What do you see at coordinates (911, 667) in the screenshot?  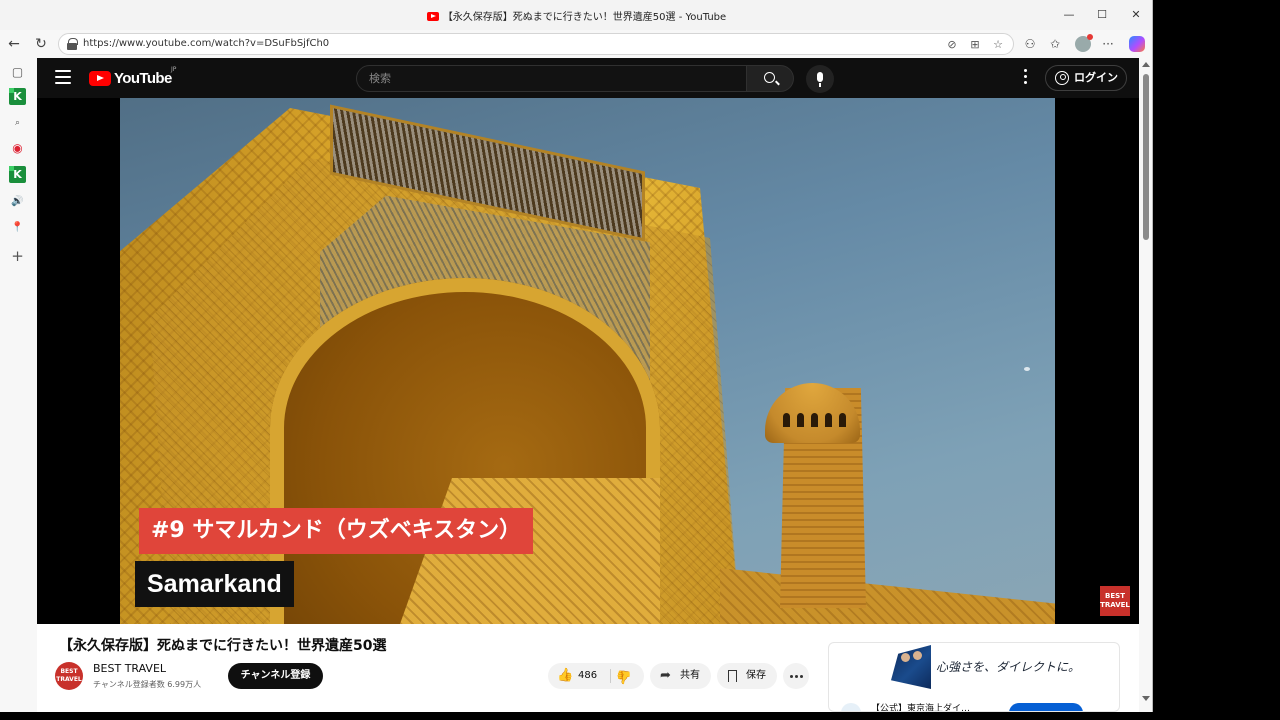 I see `ad-image` at bounding box center [911, 667].